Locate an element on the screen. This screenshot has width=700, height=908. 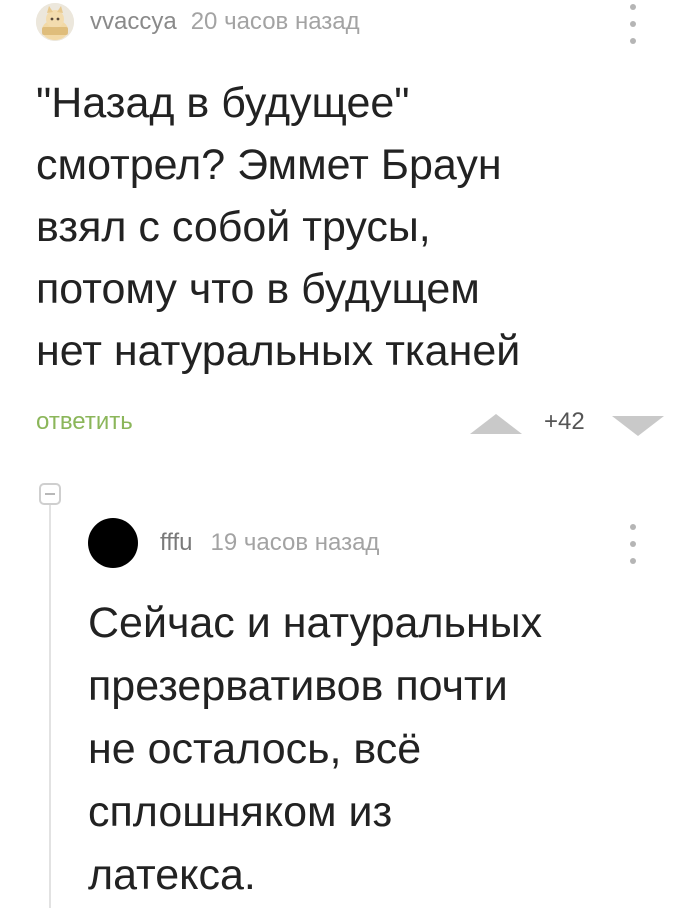
comment-header: vvaccya 20 часов назад is located at coordinates (198, 22).